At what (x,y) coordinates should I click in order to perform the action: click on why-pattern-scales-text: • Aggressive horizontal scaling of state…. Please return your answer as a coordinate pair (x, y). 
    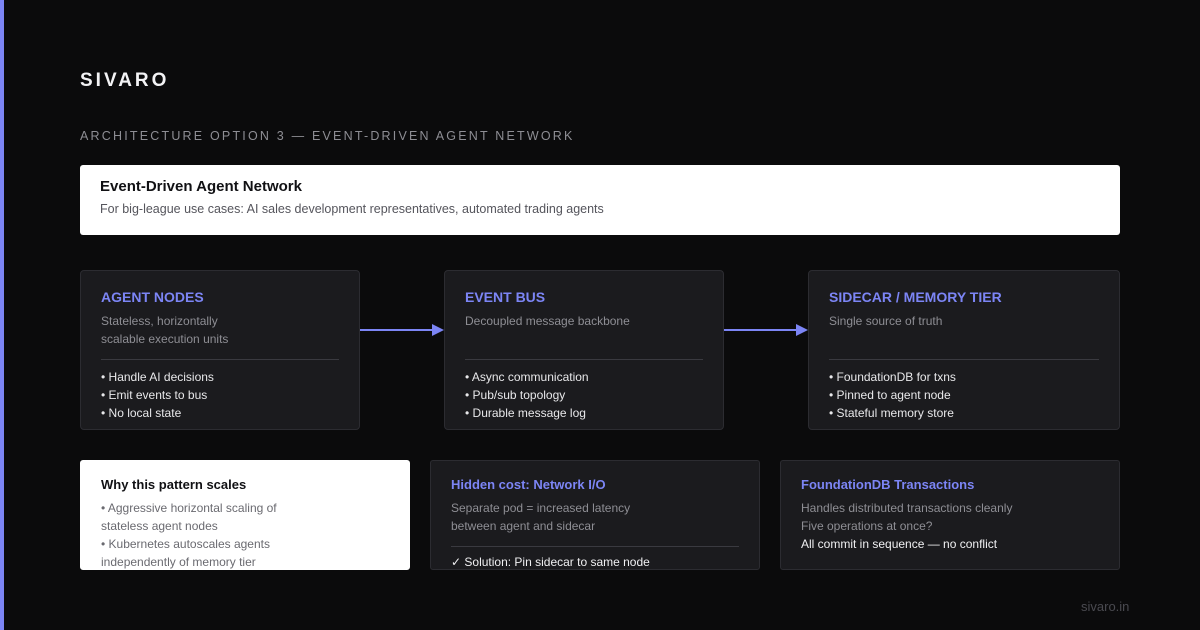
    Looking at the image, I should click on (245, 535).